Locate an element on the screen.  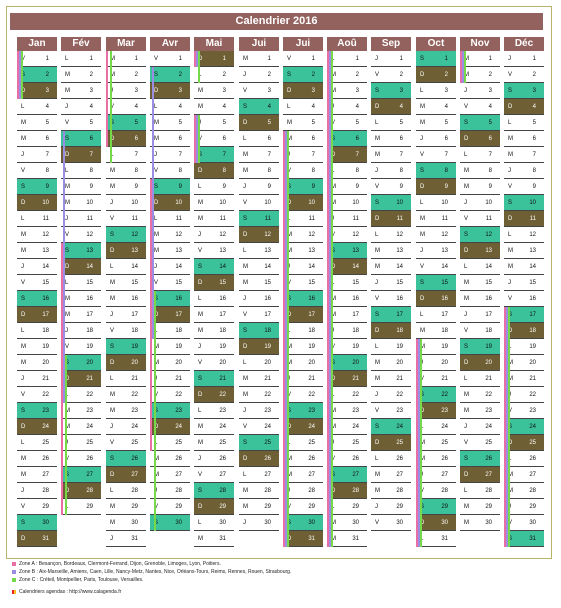
day-row: L 21 is located at coordinates (126, 379).